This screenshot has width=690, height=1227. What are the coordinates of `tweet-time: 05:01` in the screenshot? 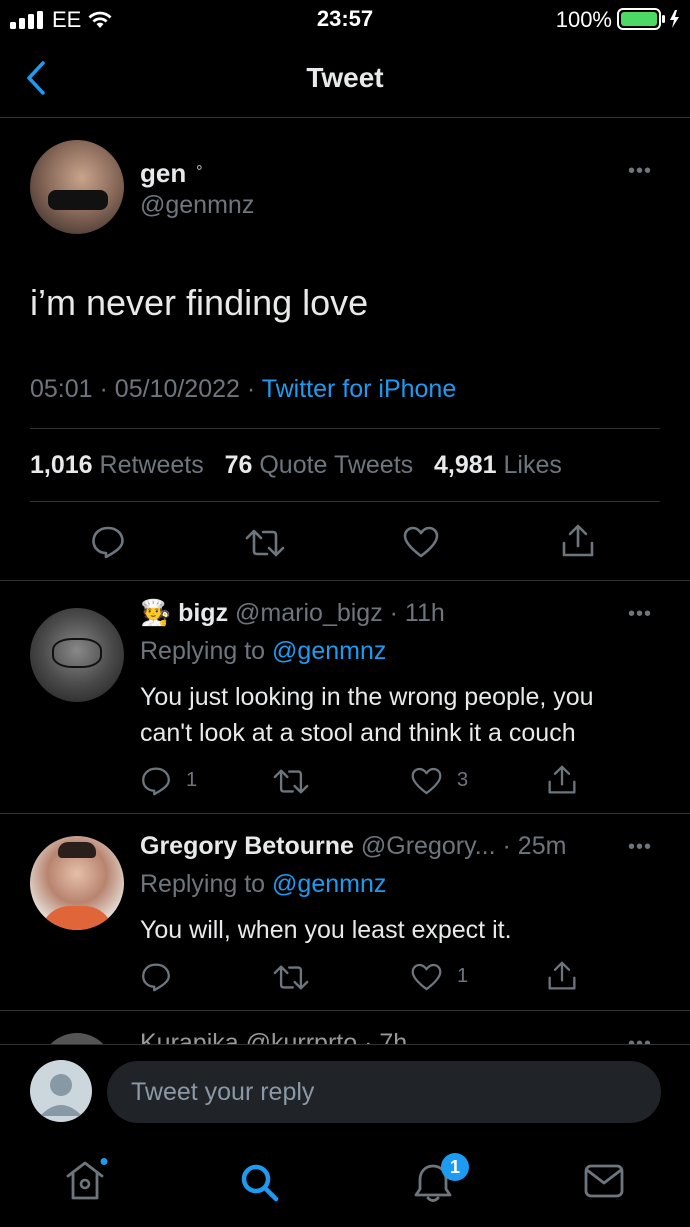 It's located at (61, 389).